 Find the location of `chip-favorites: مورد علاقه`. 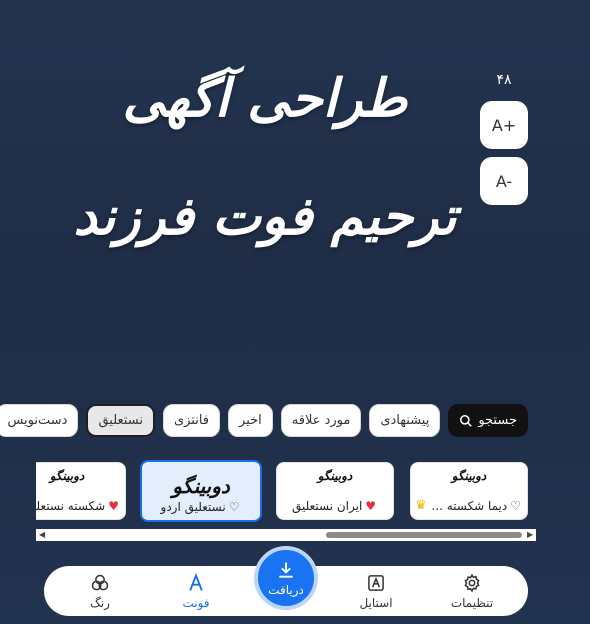

chip-favorites: مورد علاقه is located at coordinates (321, 420).